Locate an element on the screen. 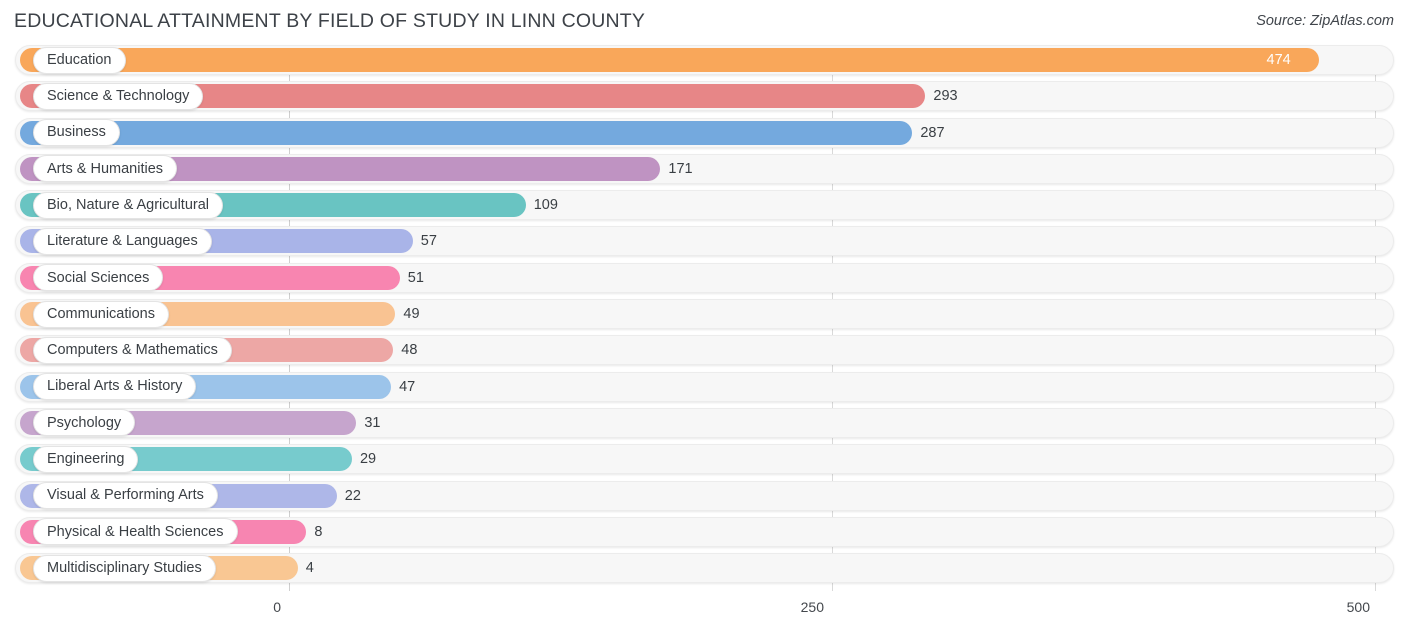 Image resolution: width=1406 pixels, height=631 pixels. bar-row: Social Sciences 51 is located at coordinates (703, 277).